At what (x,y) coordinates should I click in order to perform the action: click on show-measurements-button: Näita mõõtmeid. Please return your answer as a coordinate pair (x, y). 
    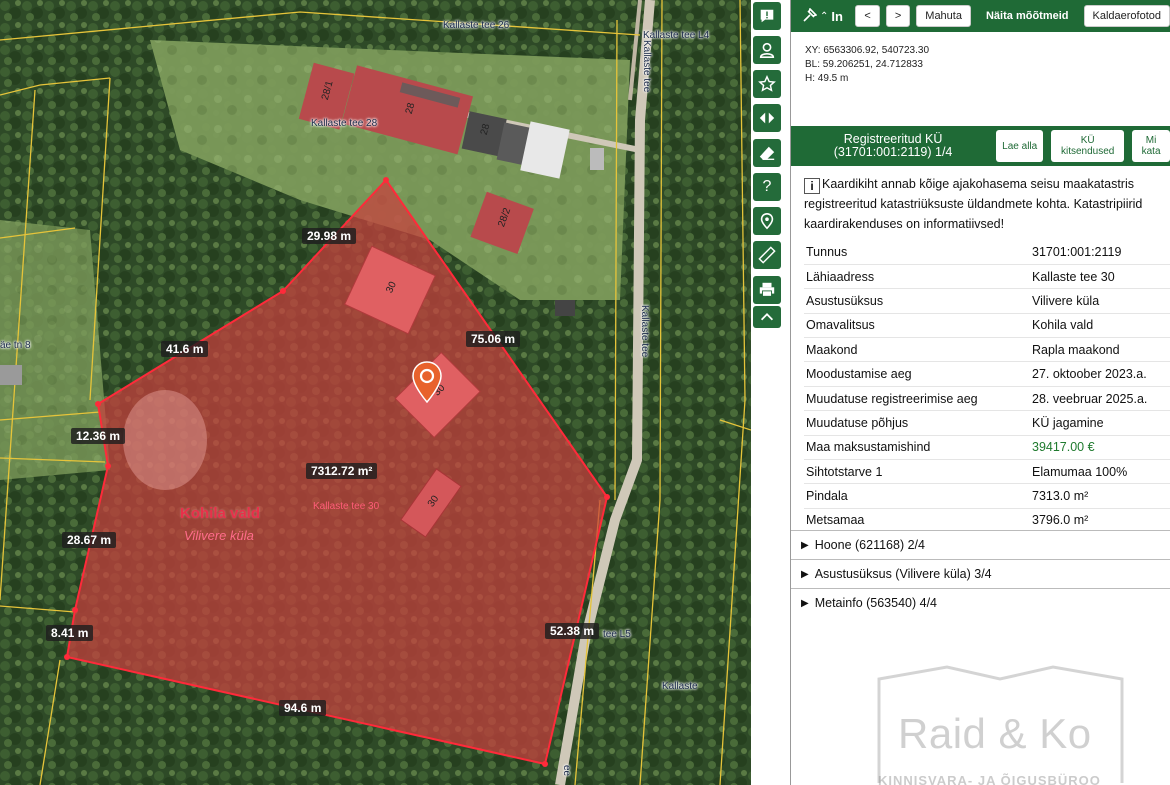
    Looking at the image, I should click on (1027, 16).